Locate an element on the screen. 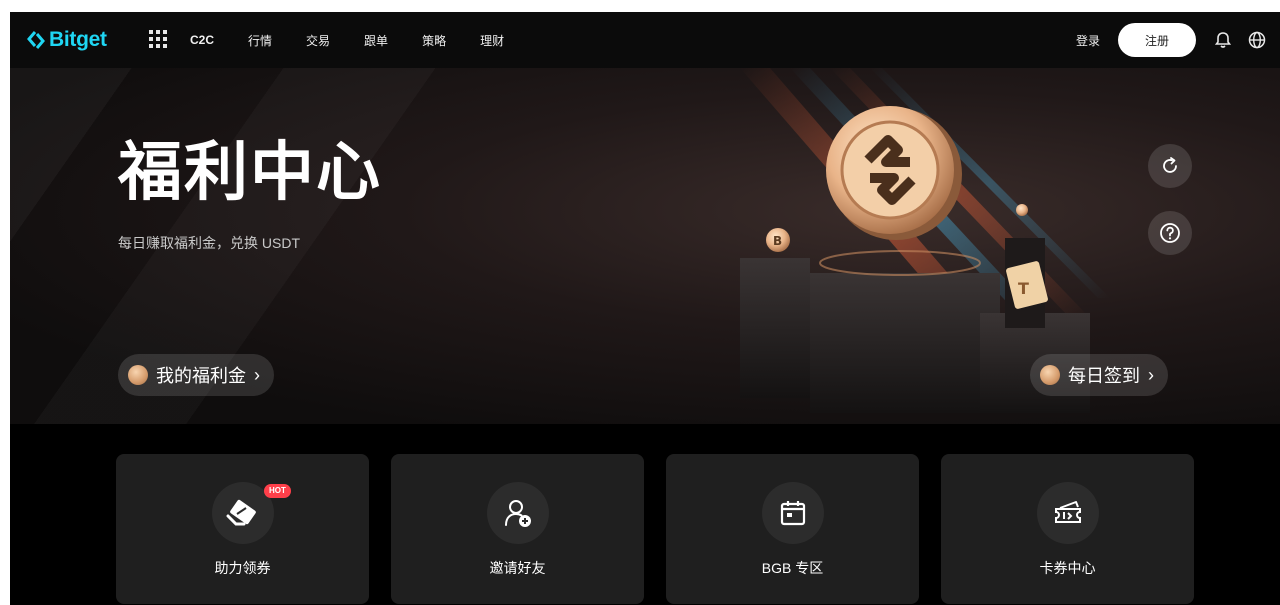 The width and height of the screenshot is (1280, 605). help-icon is located at coordinates (1170, 233).